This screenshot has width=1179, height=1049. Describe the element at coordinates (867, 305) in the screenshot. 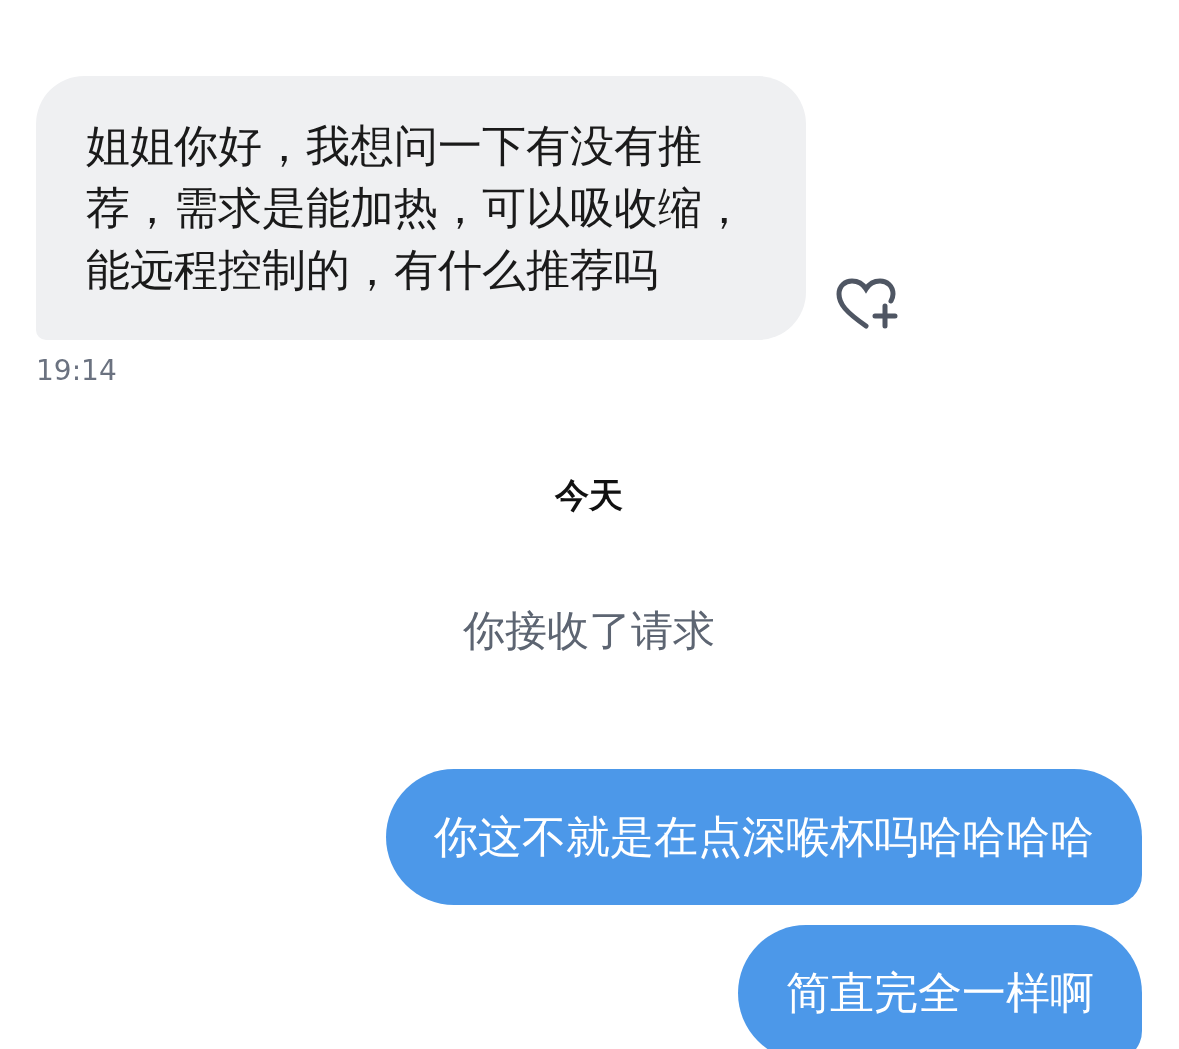

I see `heart-plus-icon` at that location.